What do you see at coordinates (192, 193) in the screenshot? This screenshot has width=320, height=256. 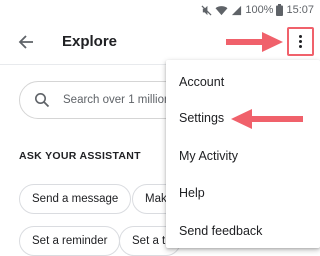 I see `menu-item-help: Help` at bounding box center [192, 193].